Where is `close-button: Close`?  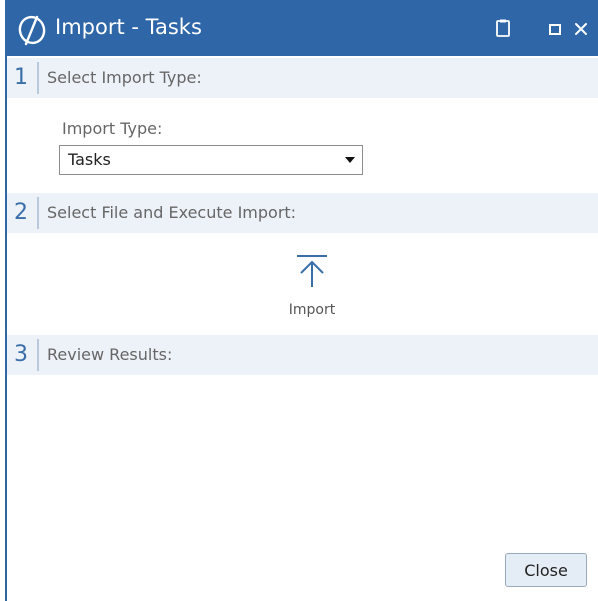 close-button: Close is located at coordinates (546, 570).